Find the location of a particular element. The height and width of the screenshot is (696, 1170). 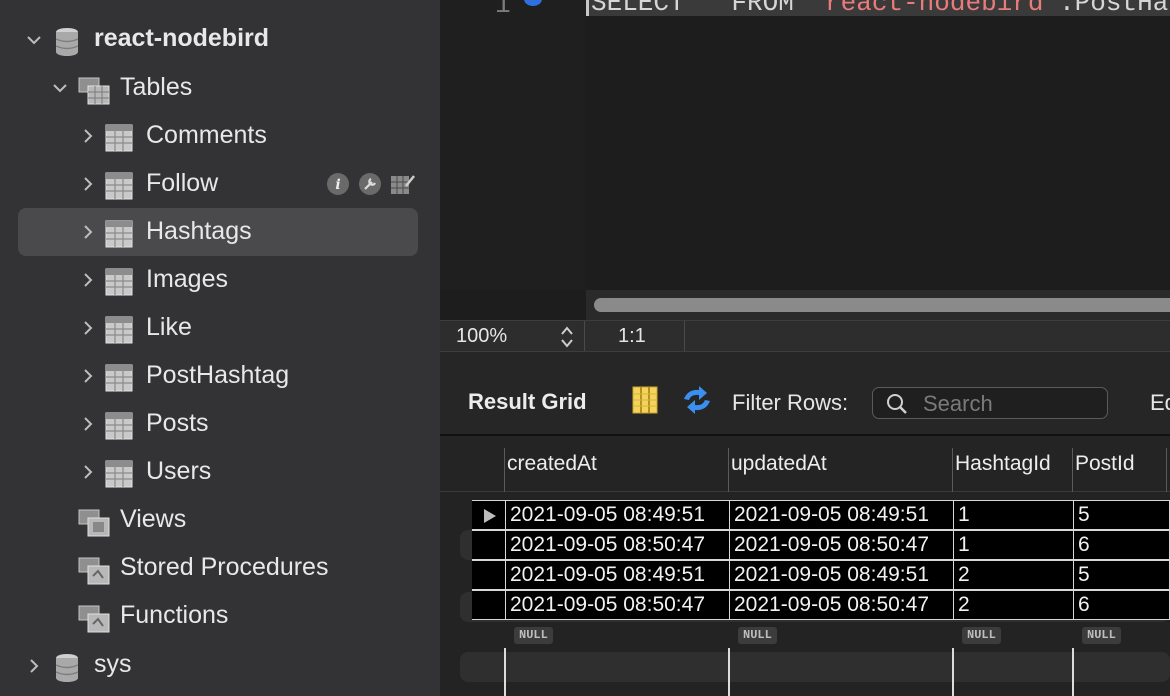

folder-row-views: Views is located at coordinates (220, 520).